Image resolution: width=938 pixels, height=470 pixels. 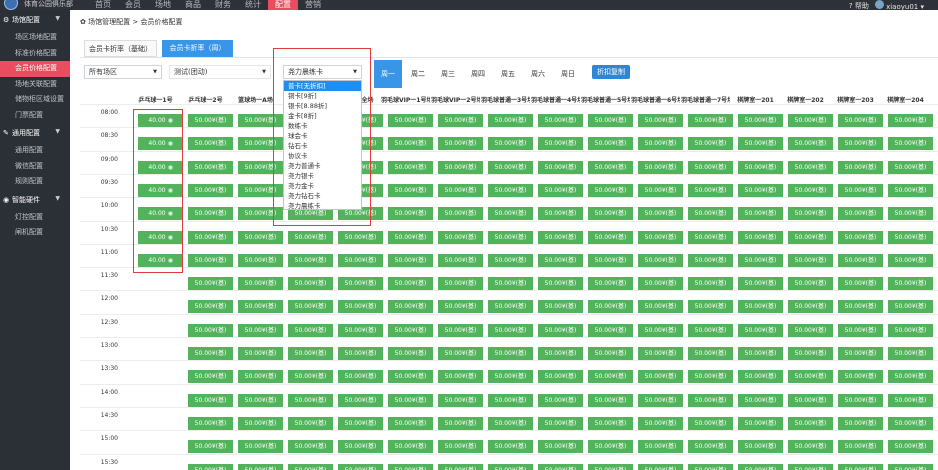 What do you see at coordinates (418, 74) in the screenshot?
I see `weekday-tab-tue: 周二` at bounding box center [418, 74].